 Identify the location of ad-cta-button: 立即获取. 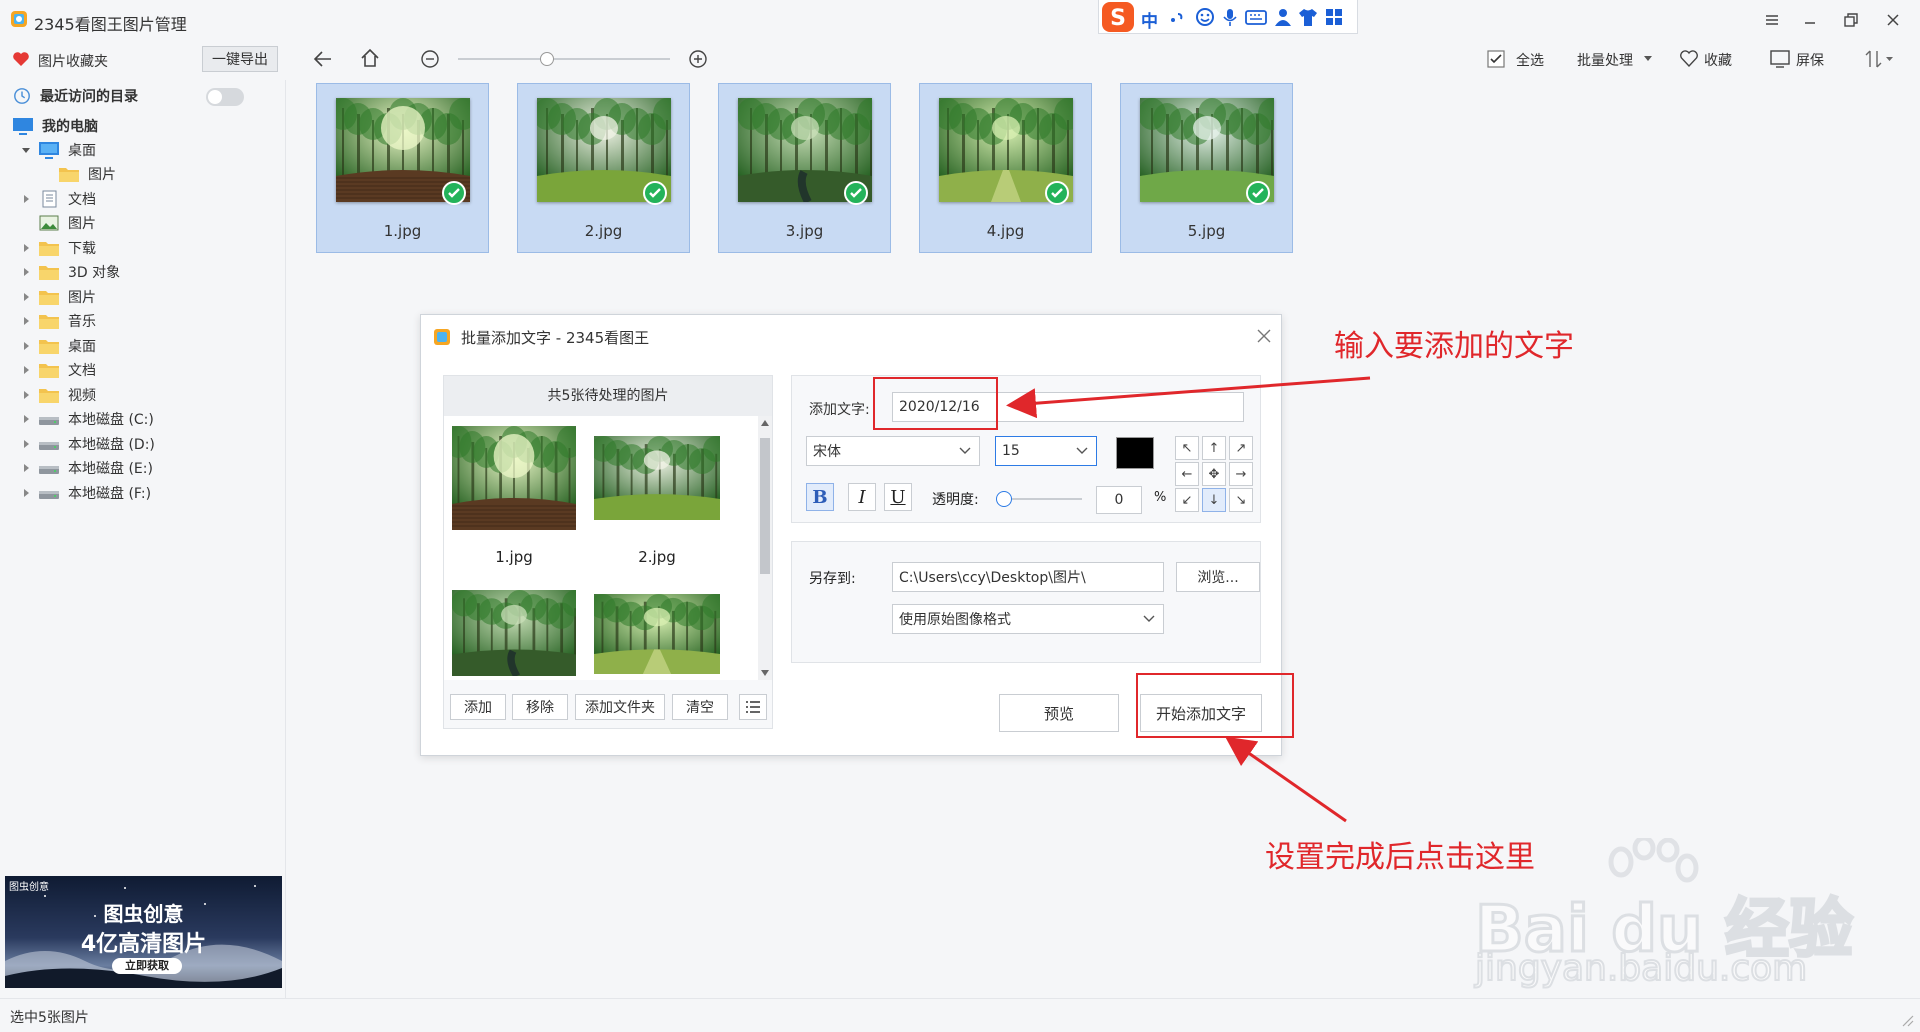
(147, 966).